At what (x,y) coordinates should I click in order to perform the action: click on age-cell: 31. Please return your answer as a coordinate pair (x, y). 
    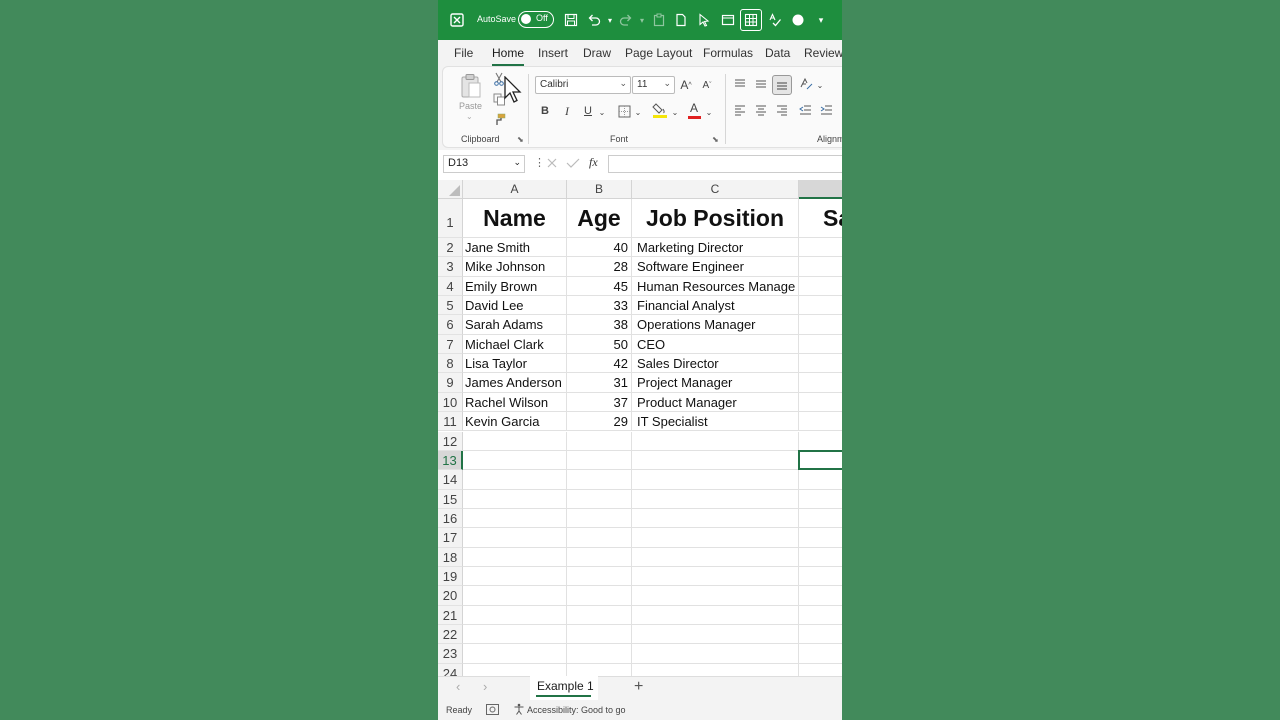
    Looking at the image, I should click on (599, 383).